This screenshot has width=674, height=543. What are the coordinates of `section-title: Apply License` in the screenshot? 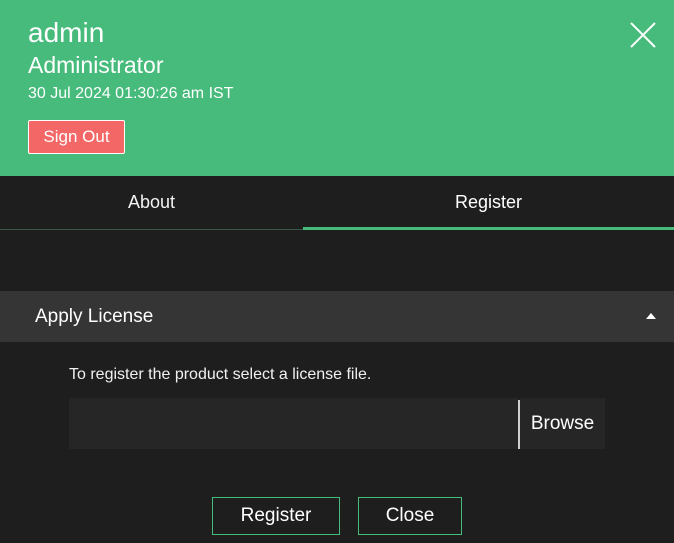 It's located at (94, 316).